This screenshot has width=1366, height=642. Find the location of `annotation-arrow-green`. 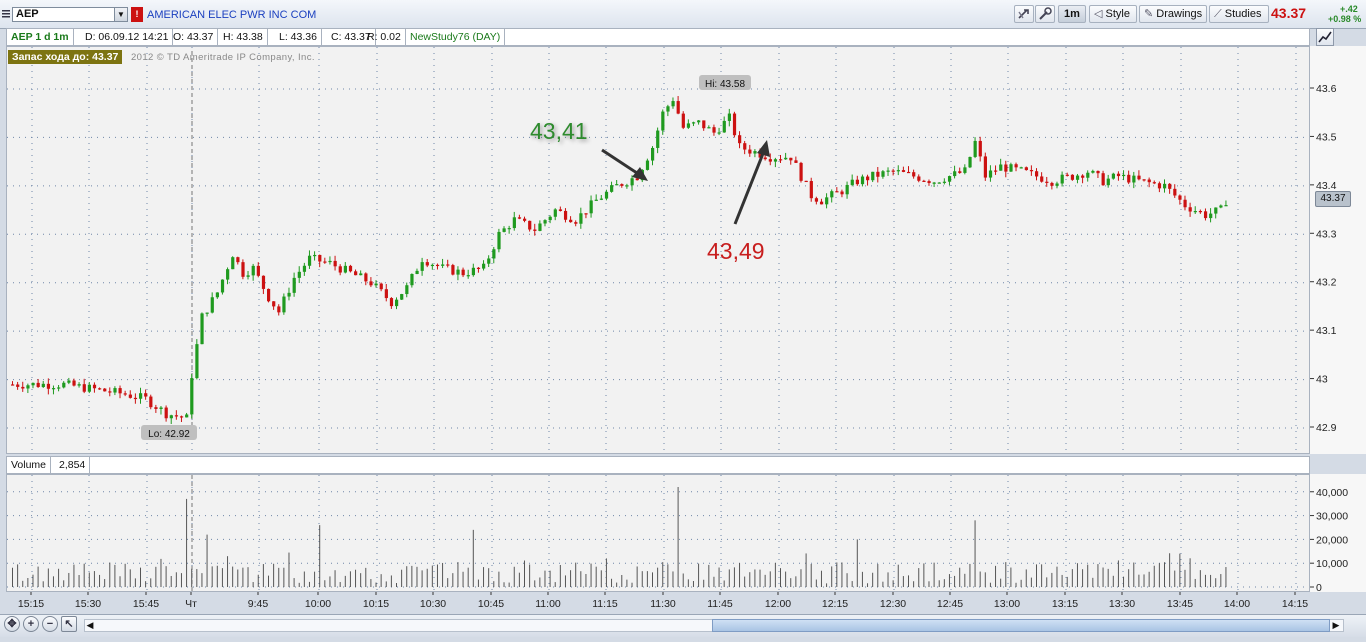

annotation-arrow-green is located at coordinates (624, 164).